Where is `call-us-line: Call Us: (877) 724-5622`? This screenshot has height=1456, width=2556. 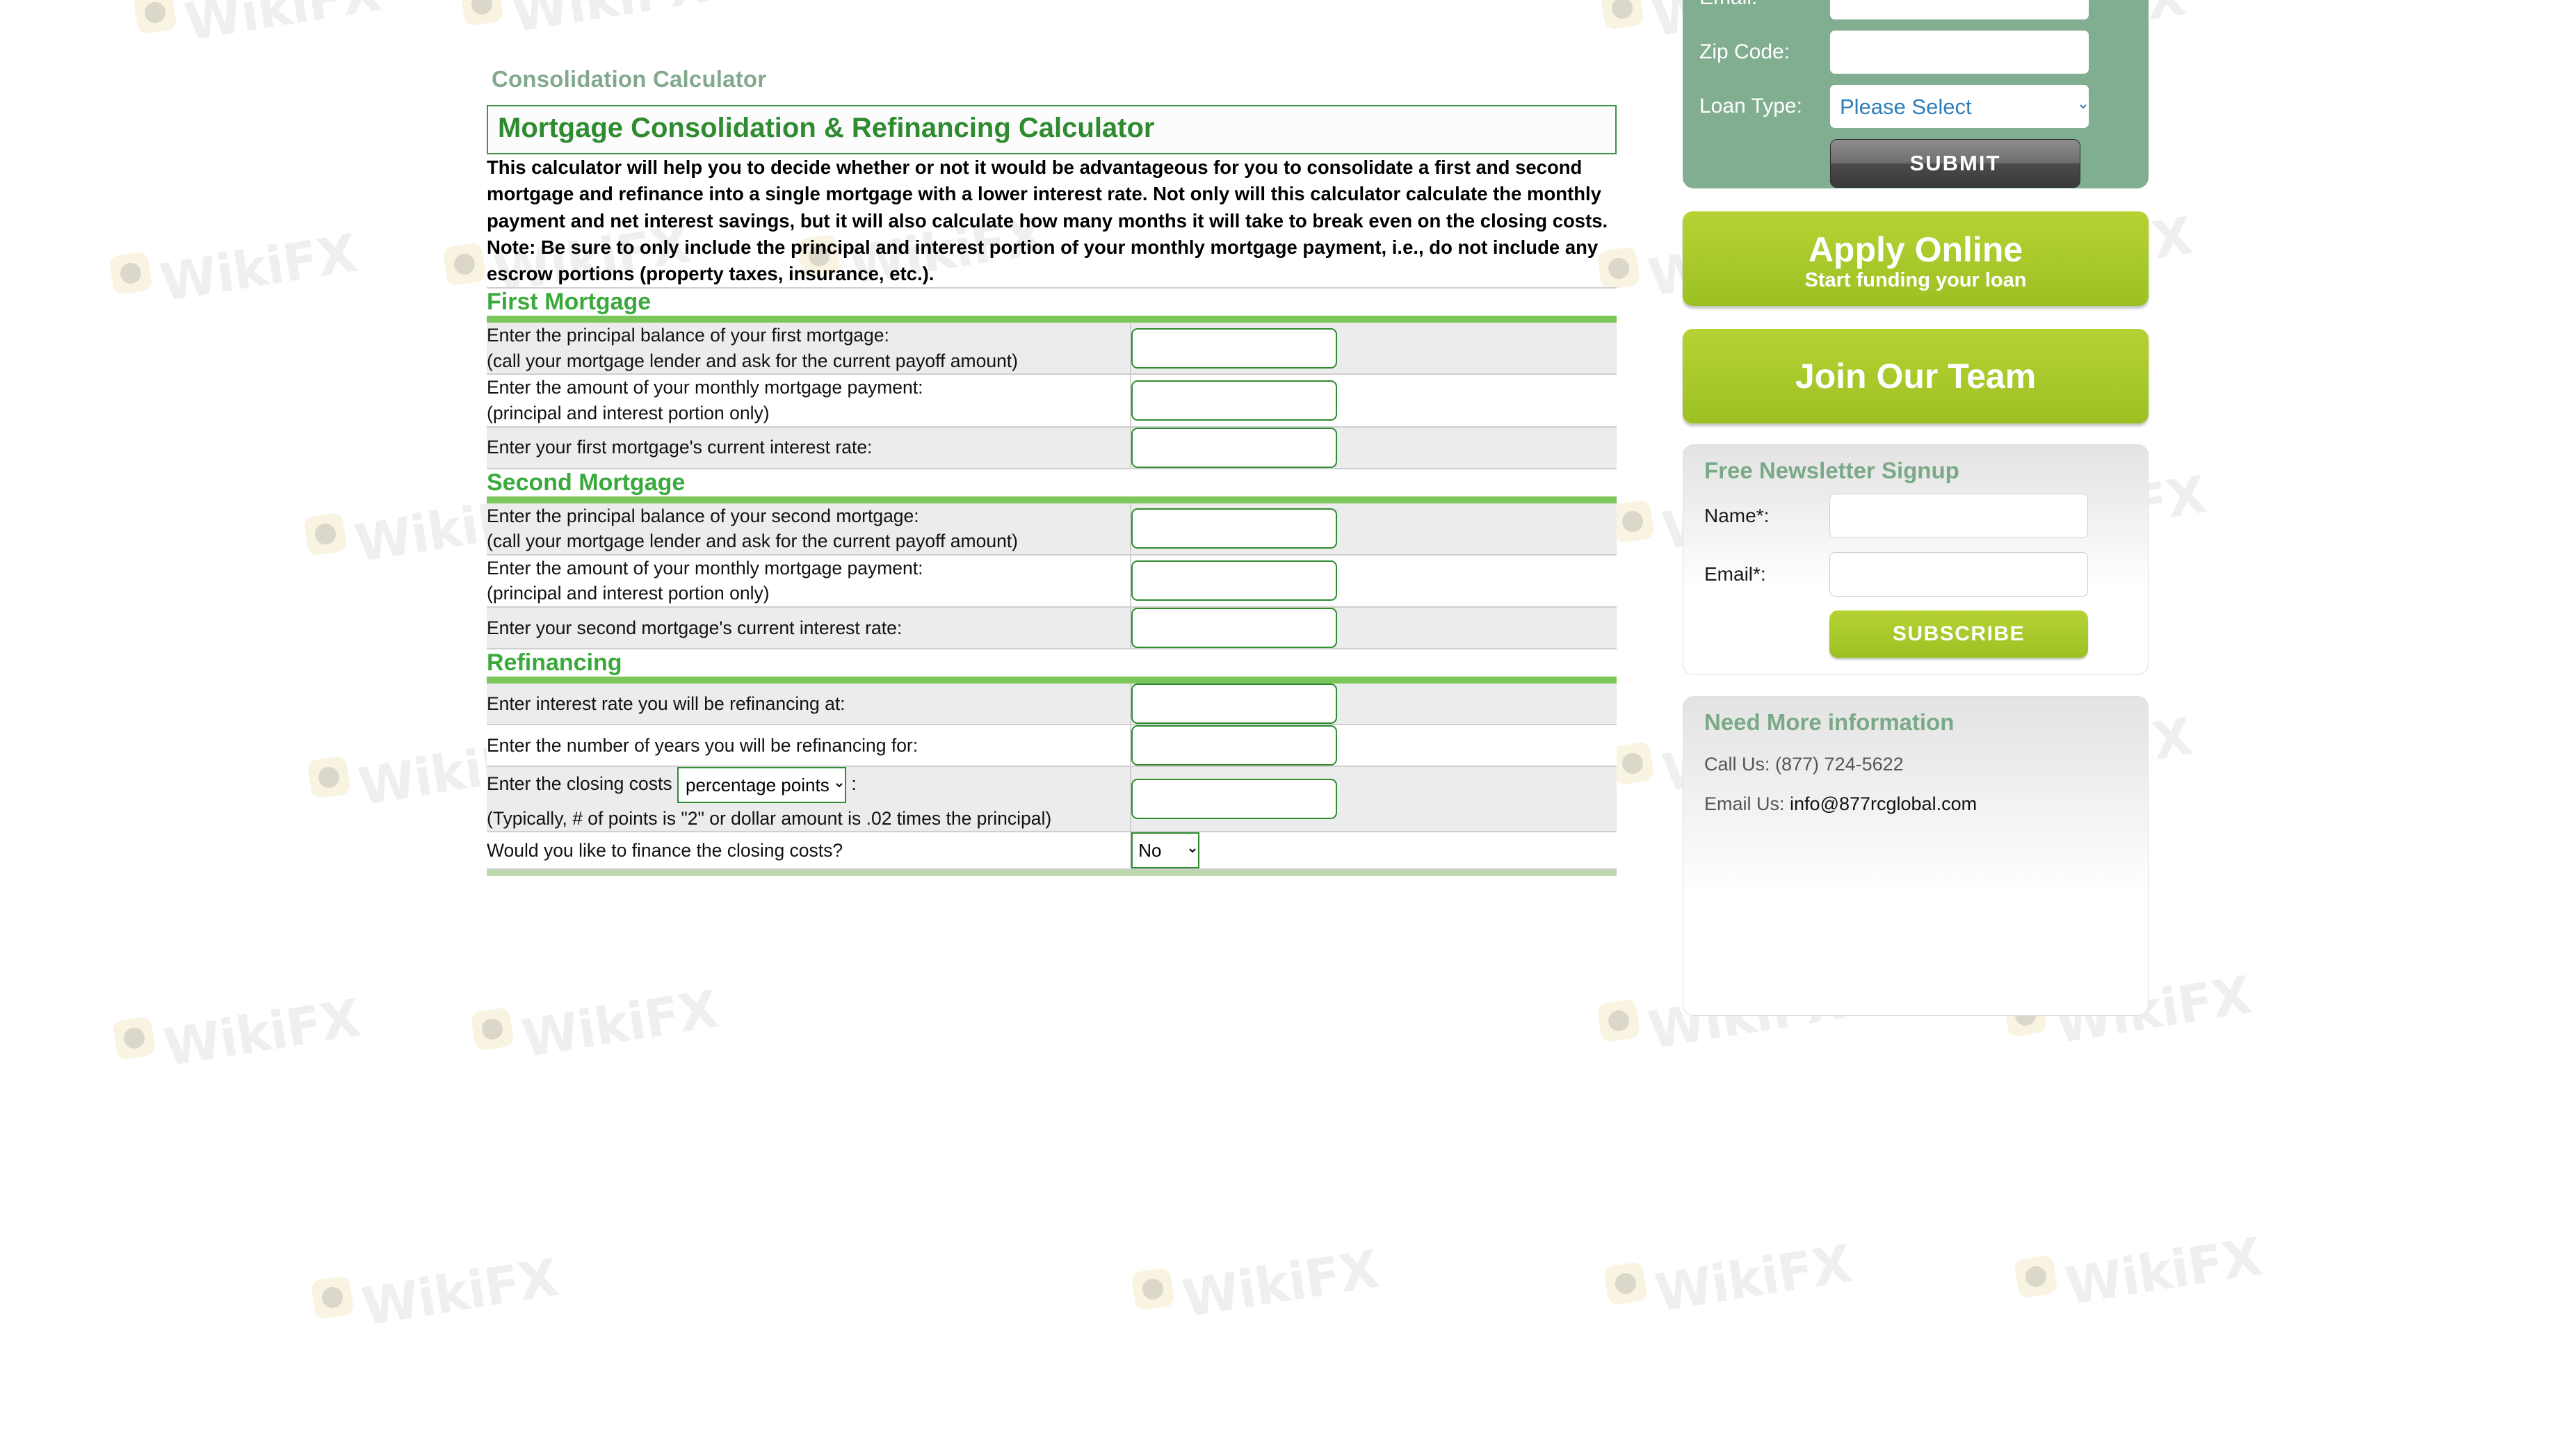 call-us-line: Call Us: (877) 724-5622 is located at coordinates (1916, 765).